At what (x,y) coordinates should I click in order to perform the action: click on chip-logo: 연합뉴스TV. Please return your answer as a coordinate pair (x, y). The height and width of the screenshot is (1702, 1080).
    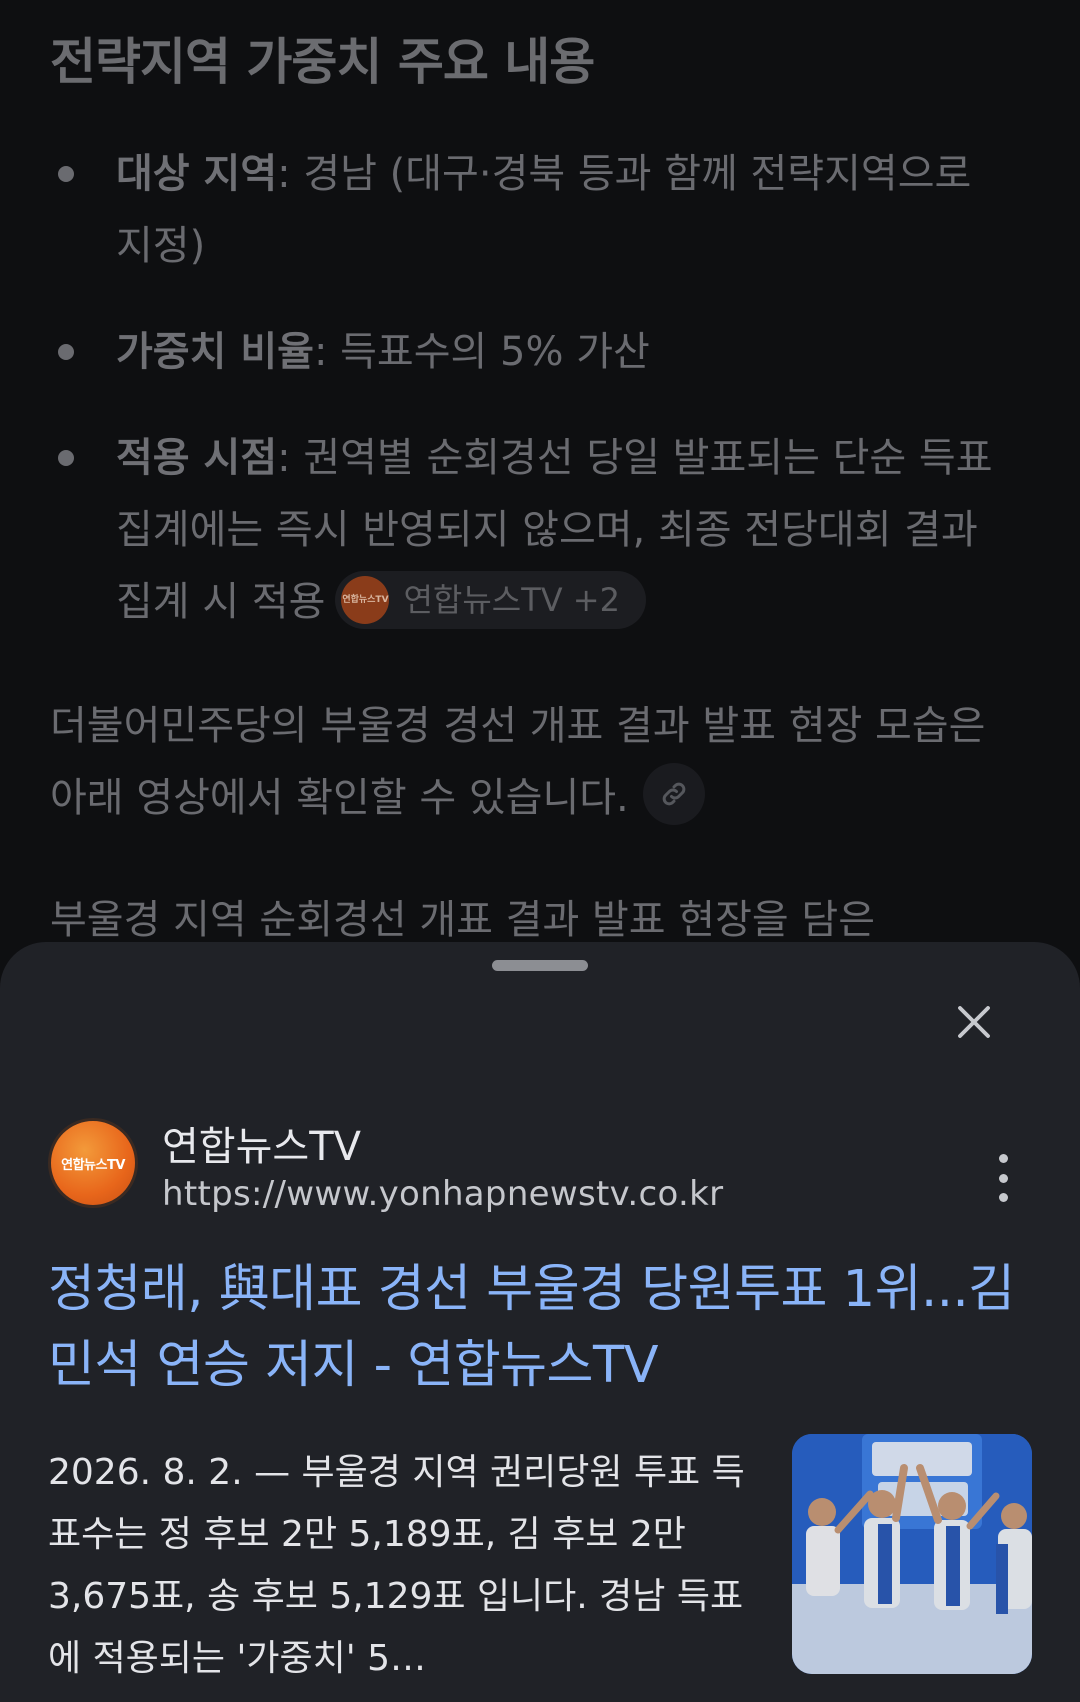
    Looking at the image, I should click on (365, 600).